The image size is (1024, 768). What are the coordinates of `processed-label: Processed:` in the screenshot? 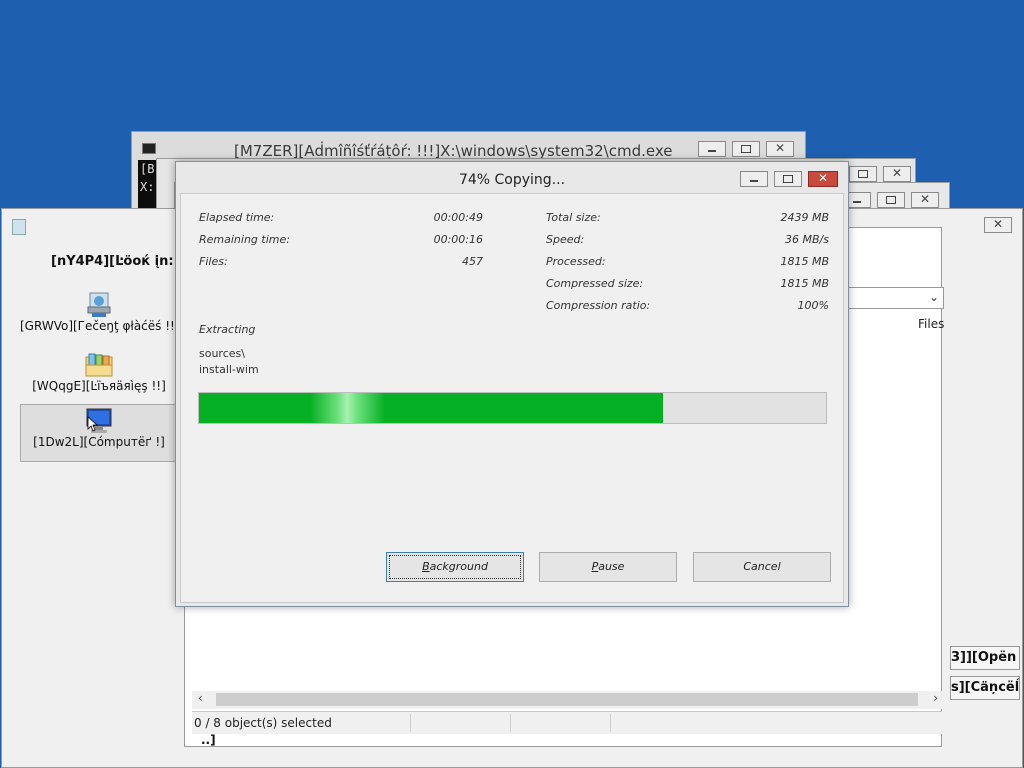 It's located at (576, 261).